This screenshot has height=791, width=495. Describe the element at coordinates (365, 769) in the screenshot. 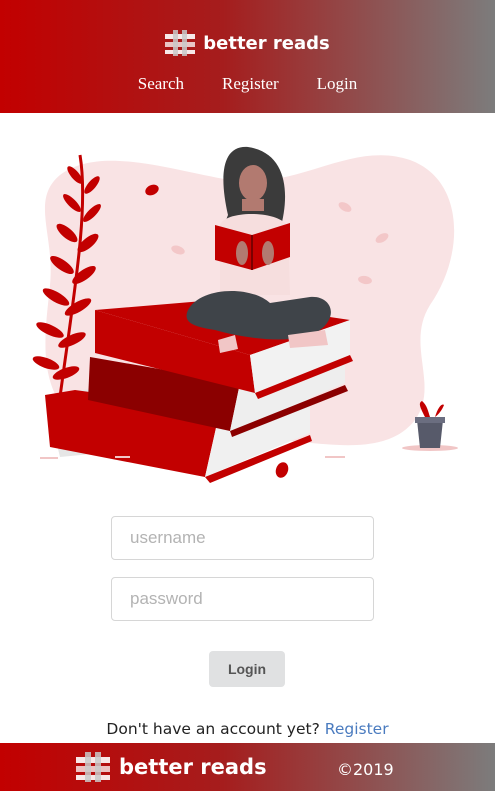

I see `copyright-text: ©2019` at that location.